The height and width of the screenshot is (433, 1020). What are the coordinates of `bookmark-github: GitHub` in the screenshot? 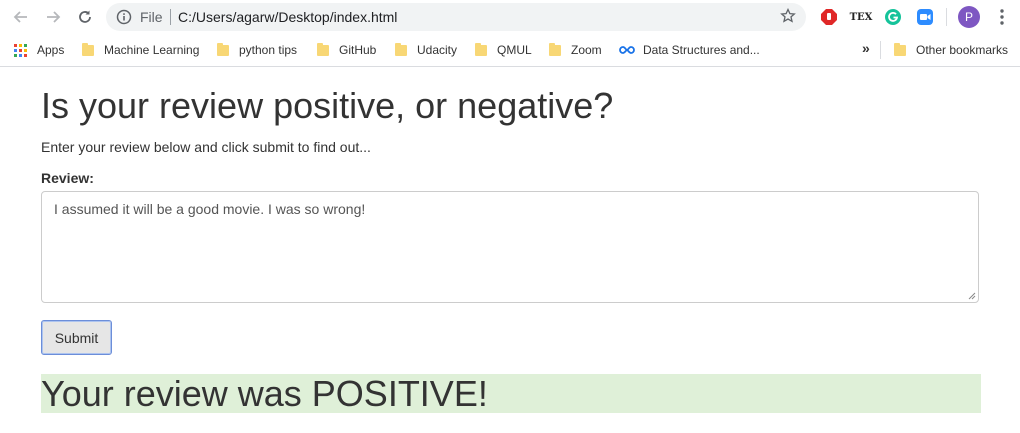 It's located at (346, 50).